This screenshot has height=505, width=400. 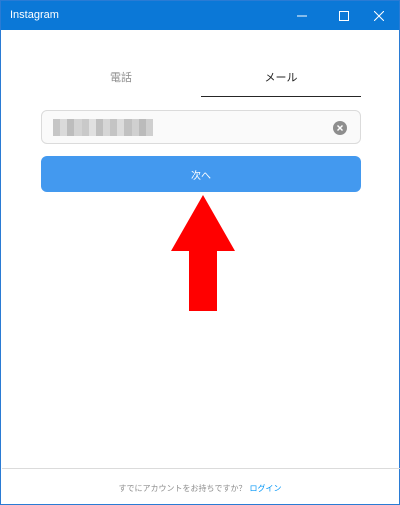 I want to click on footer: すでにアカウントをお持ちですか？ ログイン, so click(x=200, y=489).